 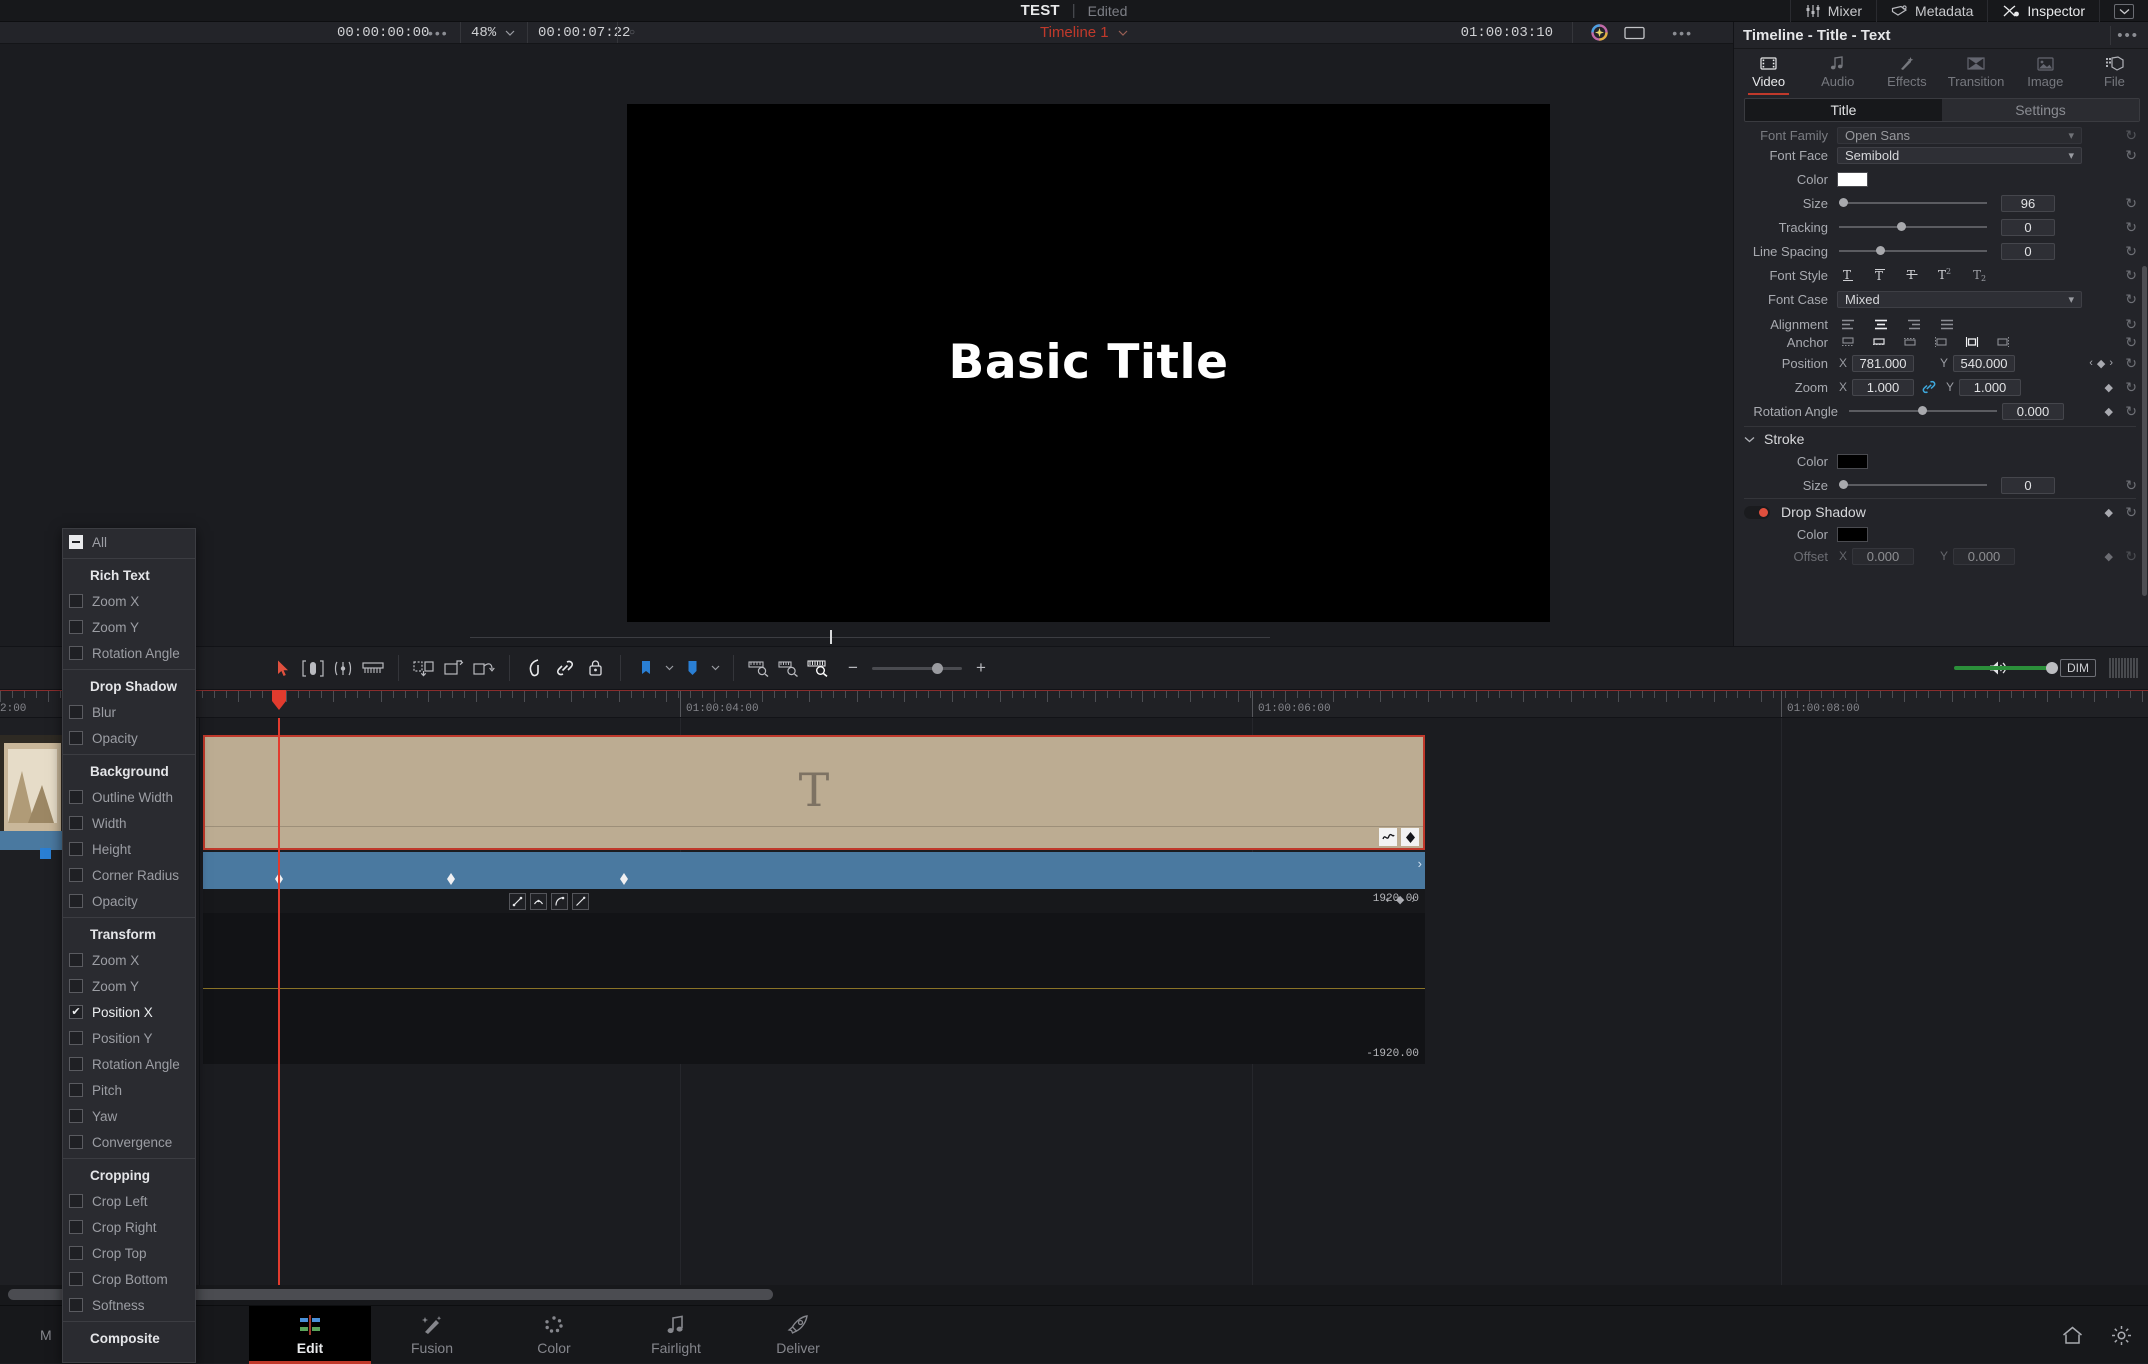 What do you see at coordinates (1941, 439) in the screenshot?
I see `stroke-section-header: Stroke` at bounding box center [1941, 439].